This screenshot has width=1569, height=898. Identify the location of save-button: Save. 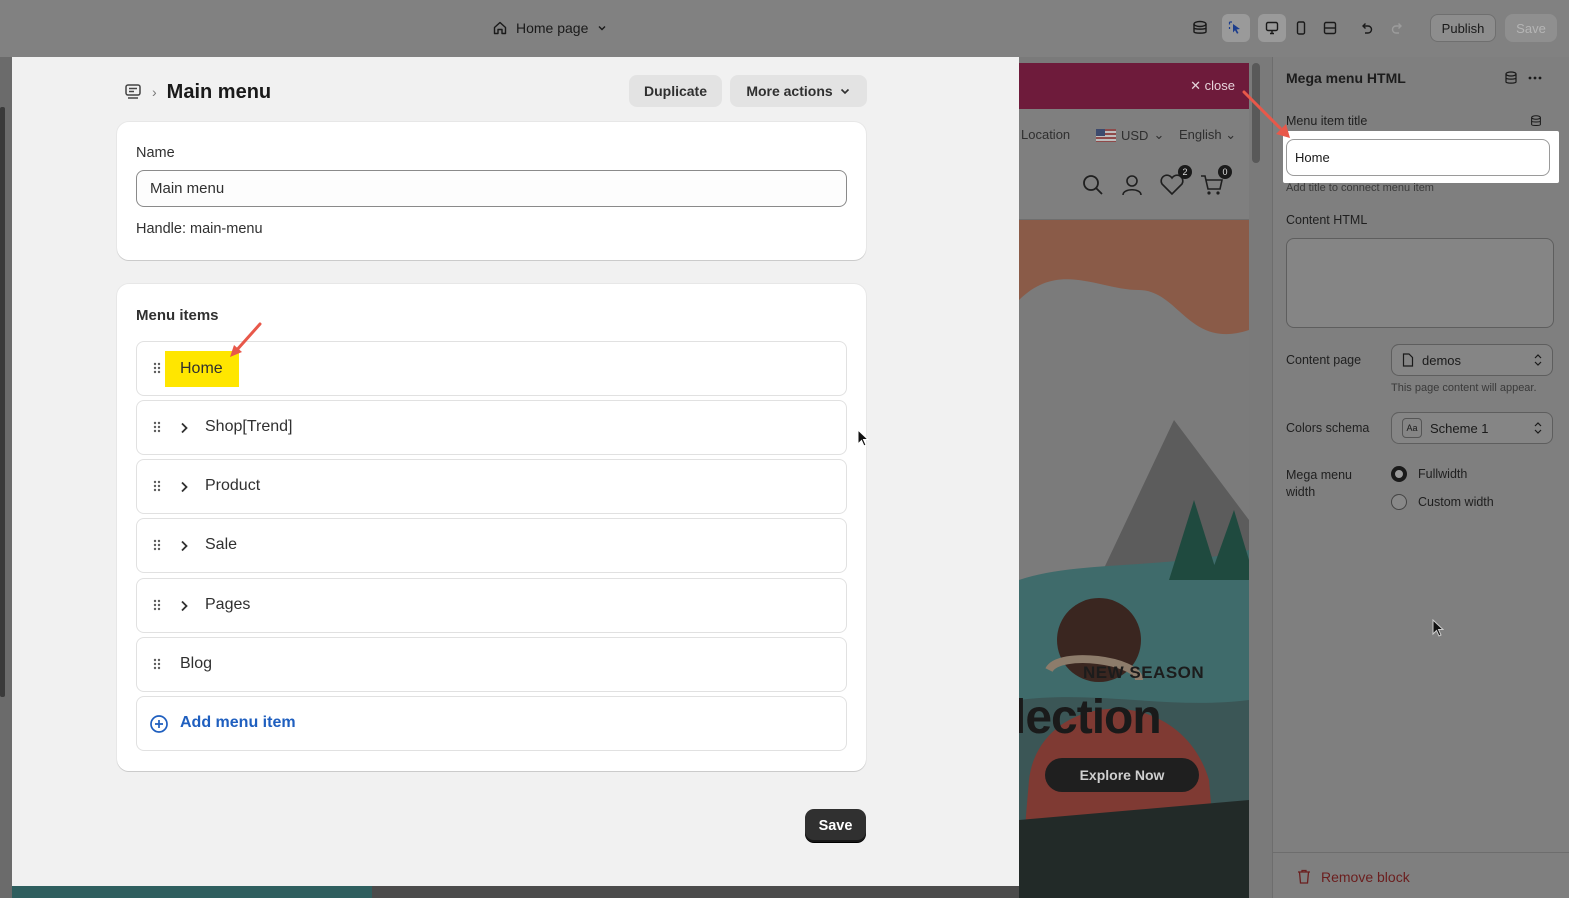
(835, 825).